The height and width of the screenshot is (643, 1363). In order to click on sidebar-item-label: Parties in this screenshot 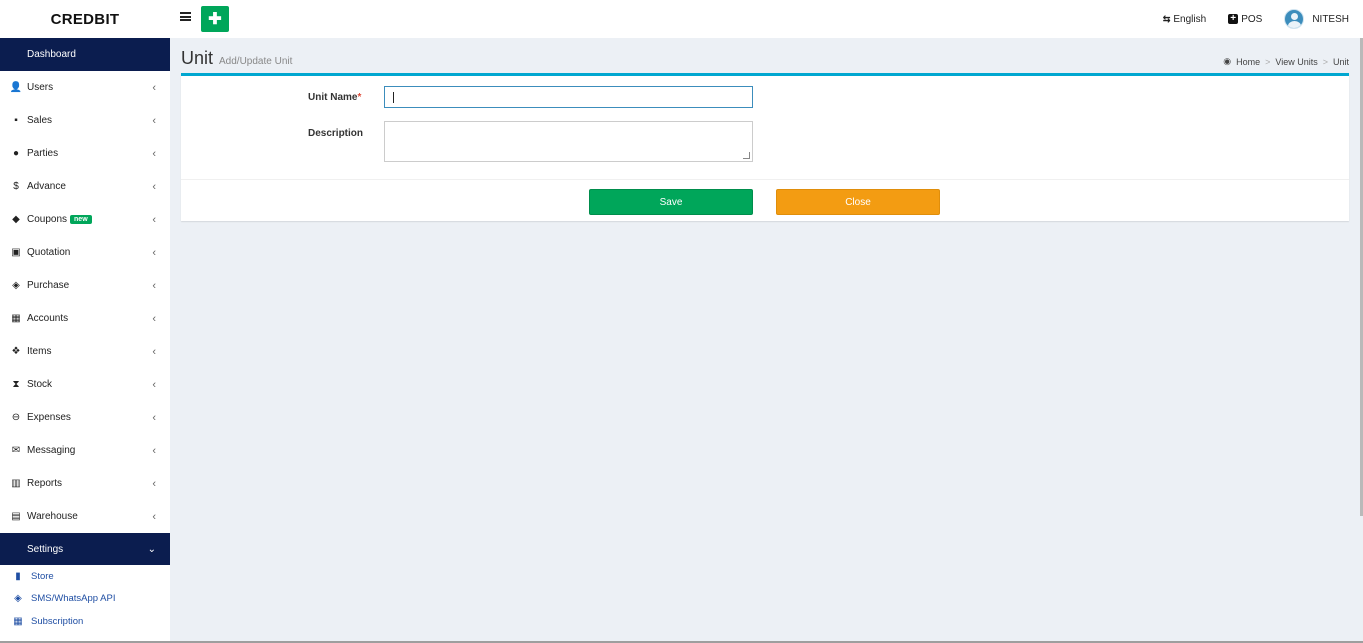, I will do `click(43, 153)`.